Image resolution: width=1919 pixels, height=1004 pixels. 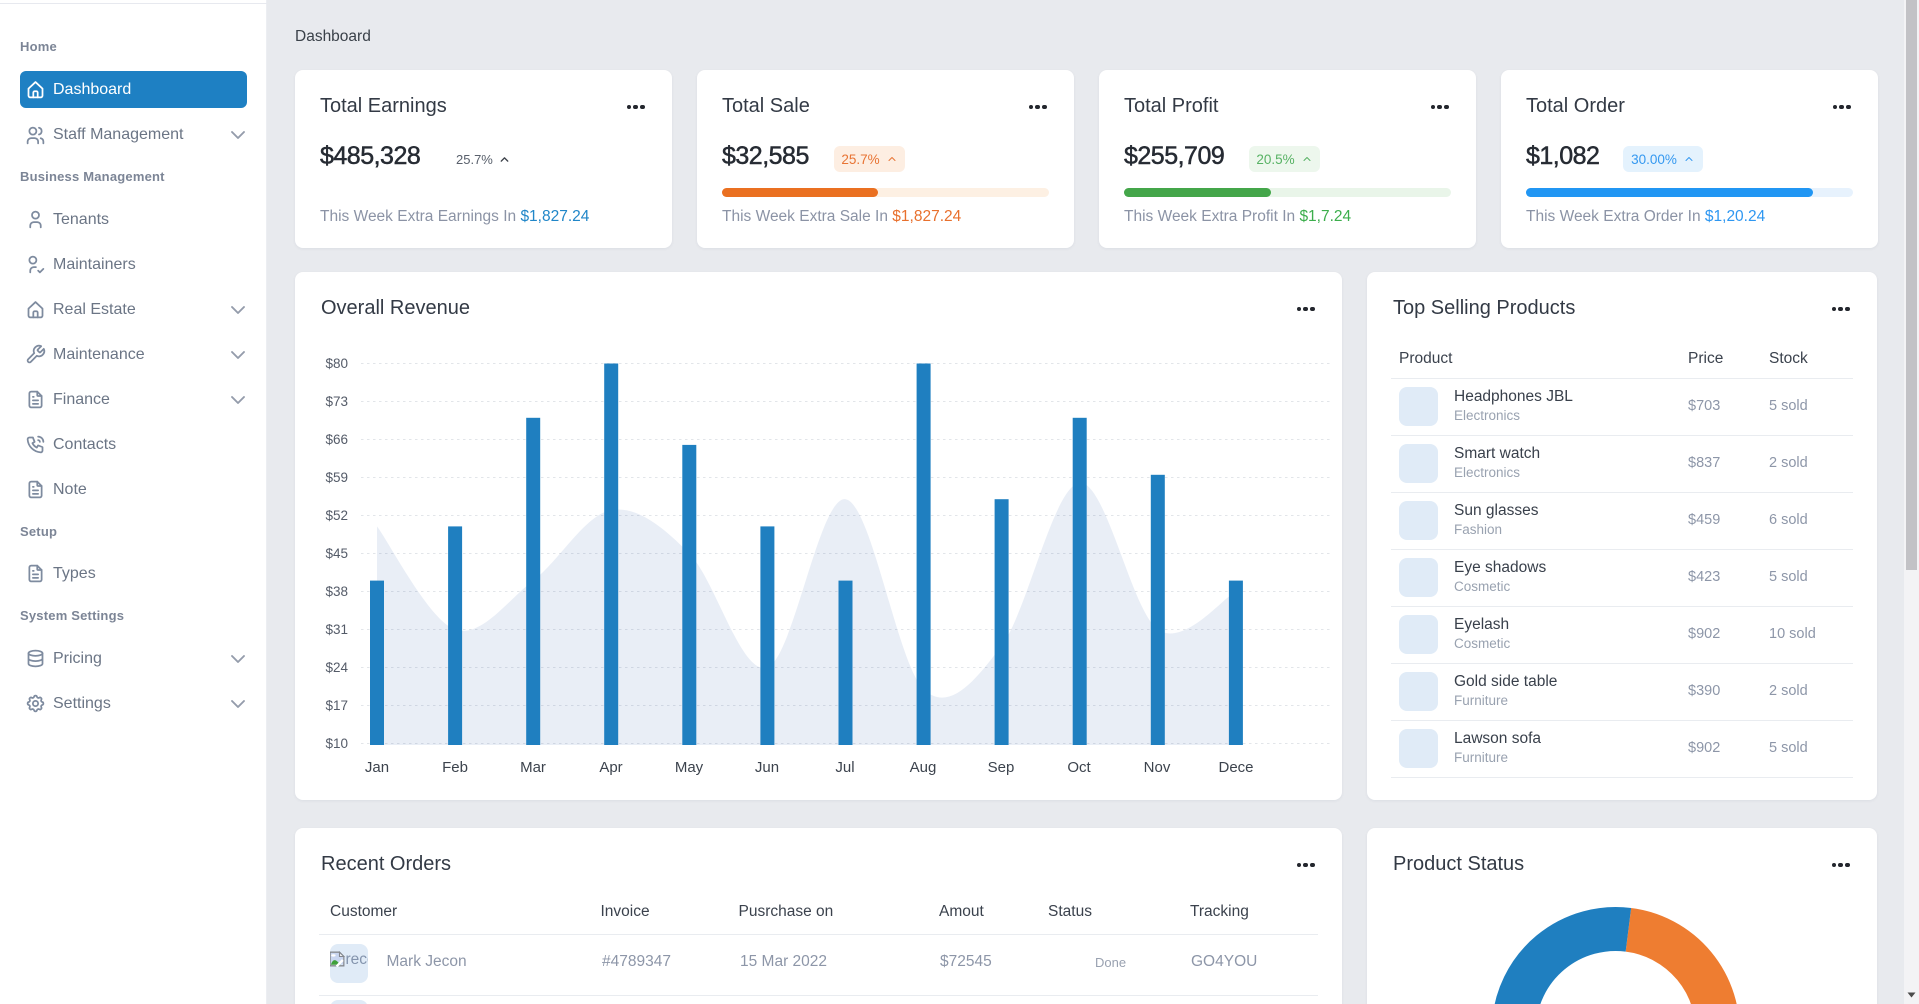 I want to click on svg-text: $31, so click(x=336, y=629).